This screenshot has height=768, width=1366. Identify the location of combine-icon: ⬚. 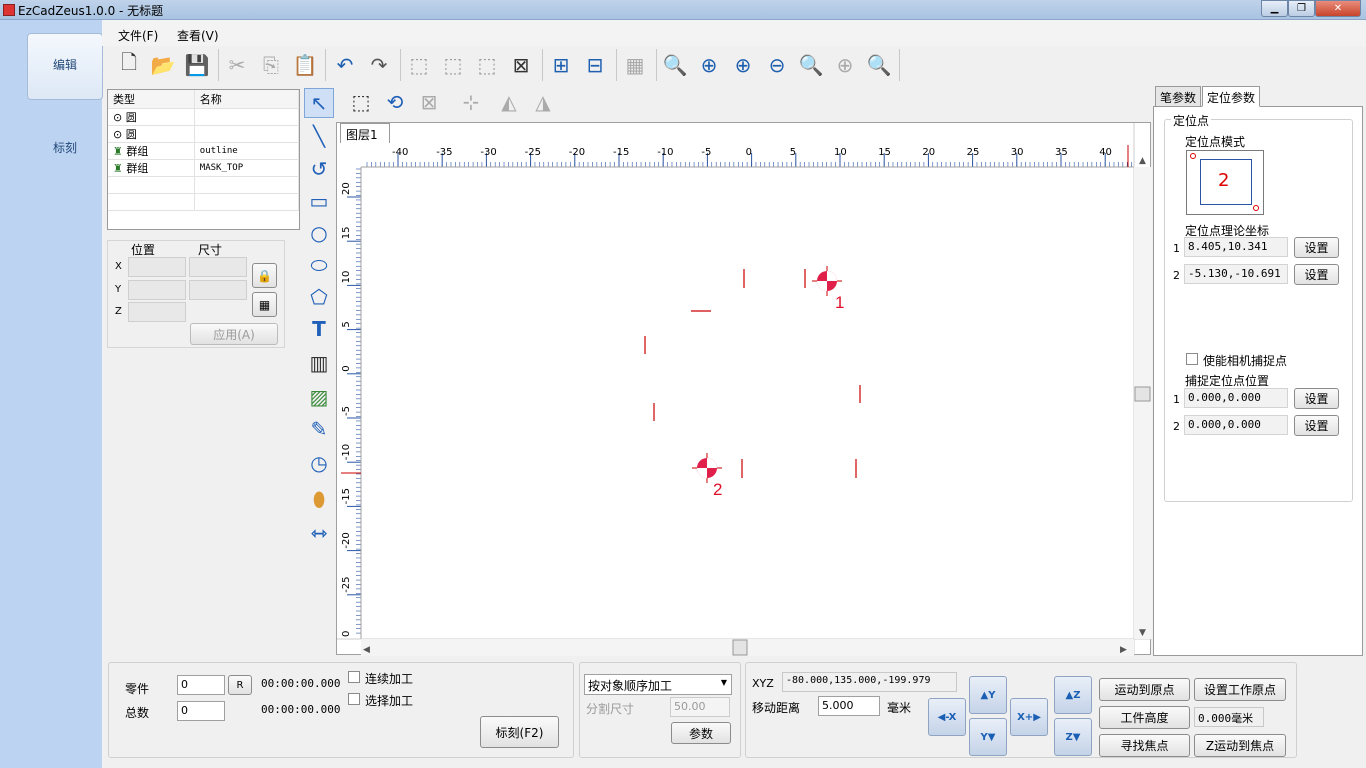
(487, 65).